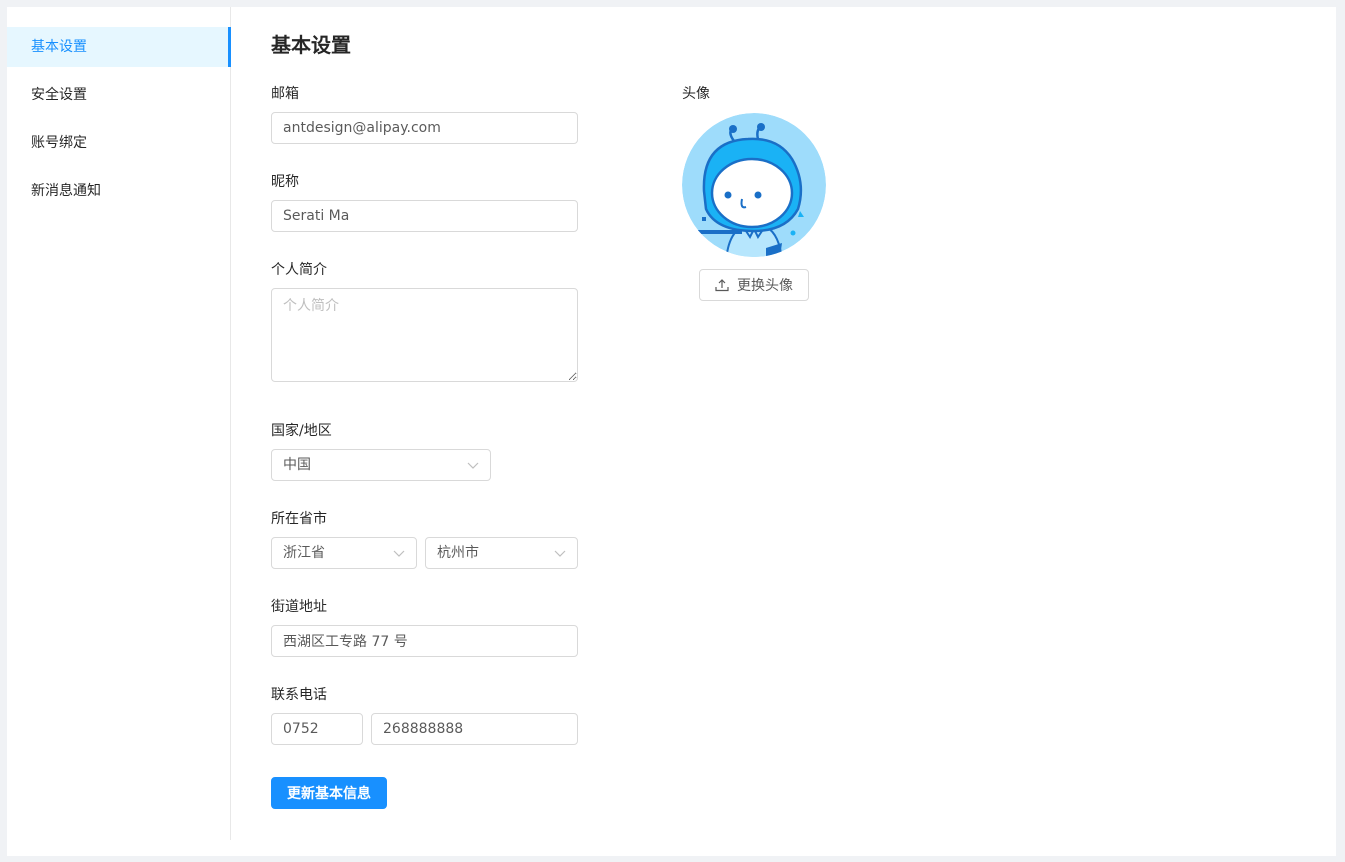 The width and height of the screenshot is (1345, 862). I want to click on country-label: 国家/地区, so click(301, 431).